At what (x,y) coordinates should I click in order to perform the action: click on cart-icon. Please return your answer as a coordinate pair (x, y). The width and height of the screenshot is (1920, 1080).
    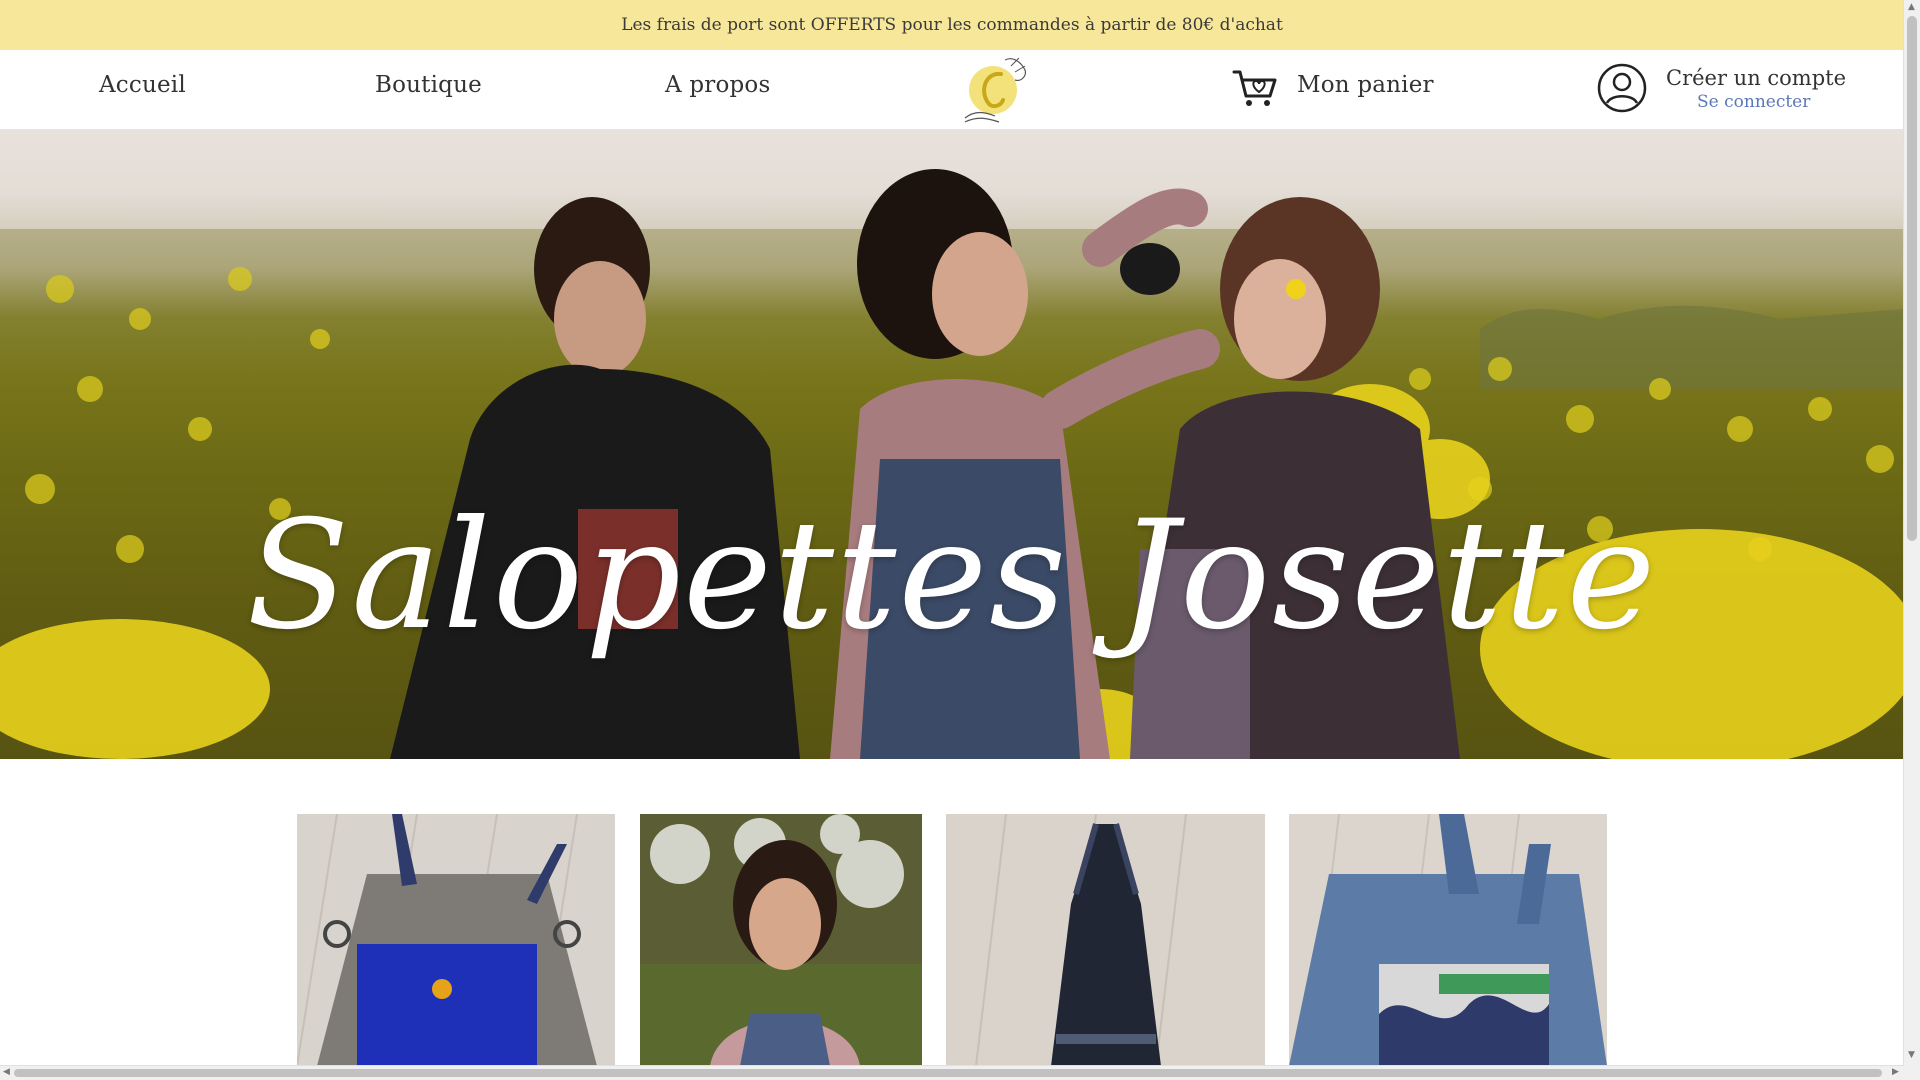
    Looking at the image, I should click on (1255, 88).